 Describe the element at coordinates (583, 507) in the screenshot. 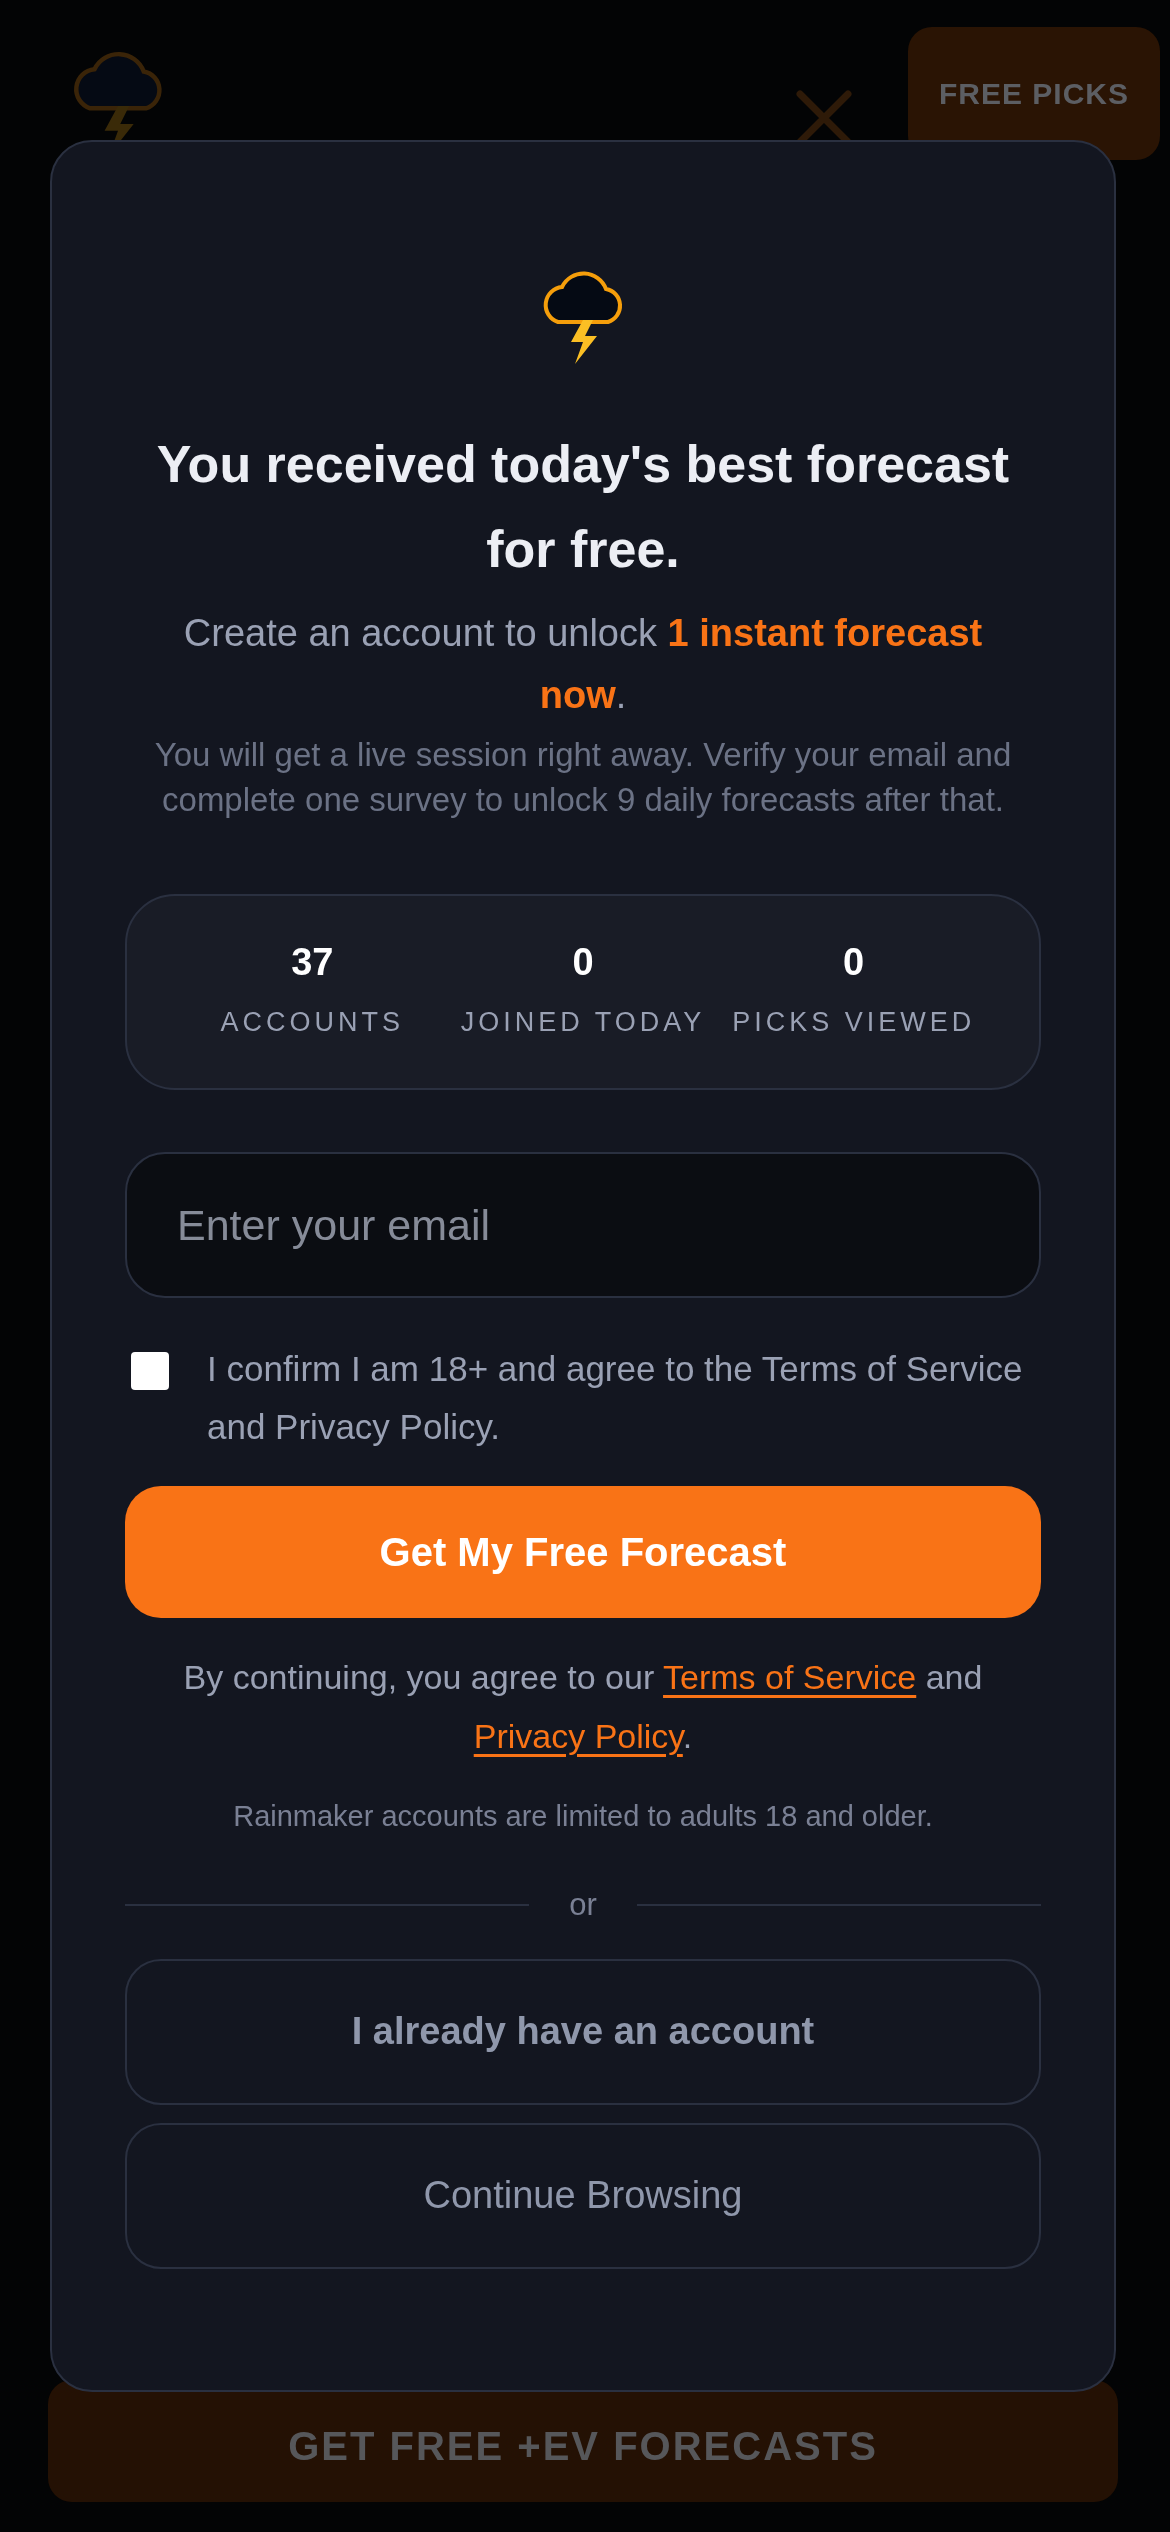

I see `modal-title: You received today's best forecast for free.` at that location.